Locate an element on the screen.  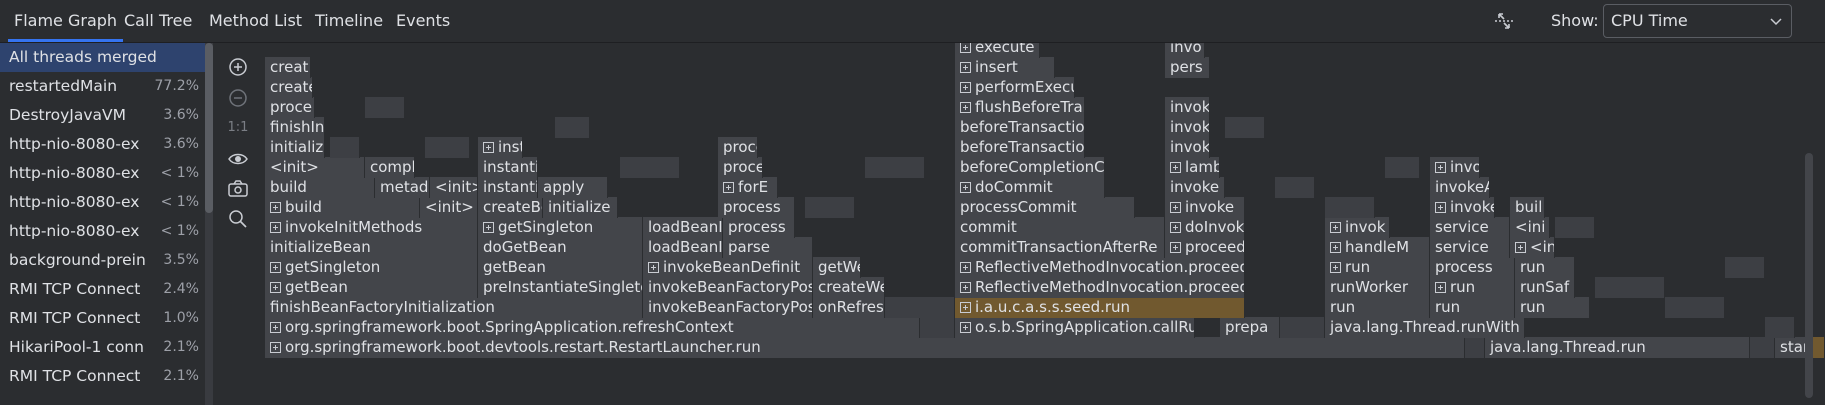
flame-frame: buil is located at coordinates (1527, 207).